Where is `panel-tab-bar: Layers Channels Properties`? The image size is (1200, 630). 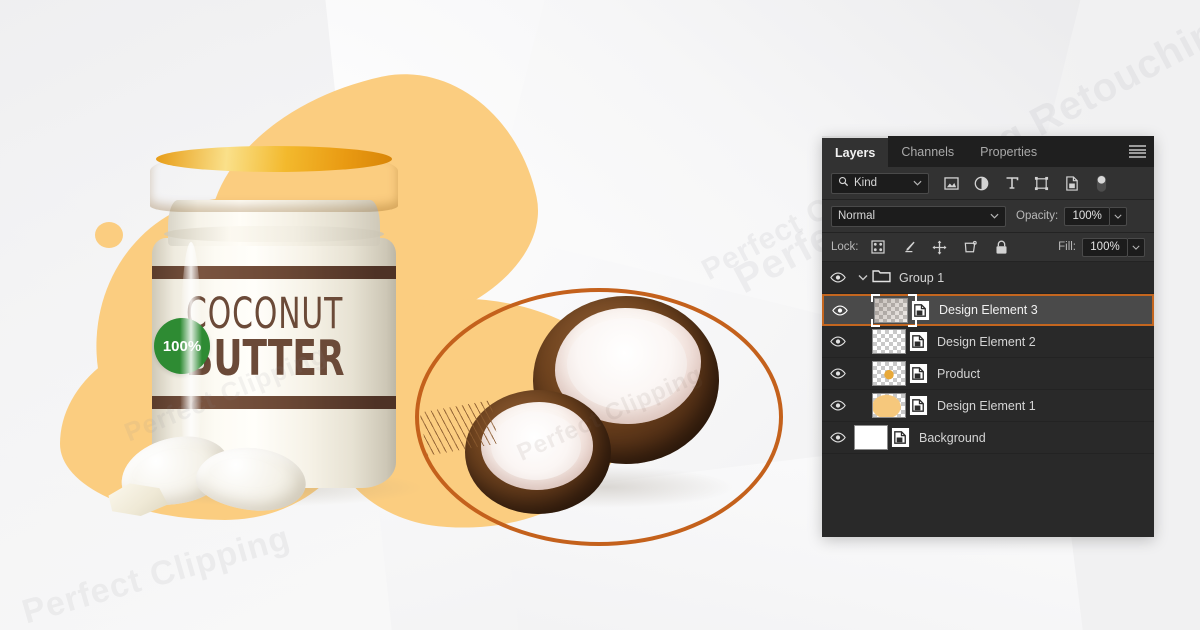
panel-tab-bar: Layers Channels Properties is located at coordinates (988, 151).